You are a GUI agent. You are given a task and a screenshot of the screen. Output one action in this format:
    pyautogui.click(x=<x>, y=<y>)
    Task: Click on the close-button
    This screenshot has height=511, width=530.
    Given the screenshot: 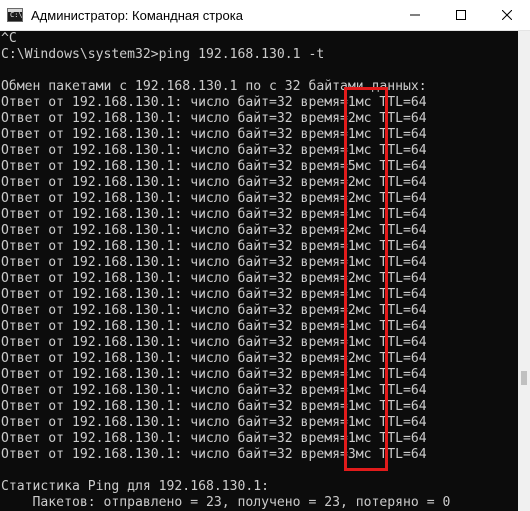 What is the action you would take?
    pyautogui.click(x=507, y=15)
    